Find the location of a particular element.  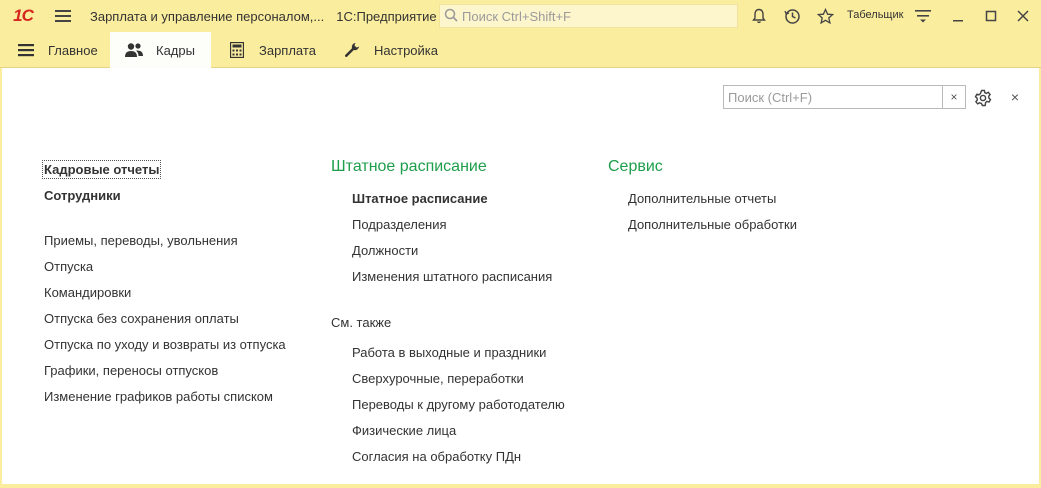

link-pd-consents: Согласия на обработку ПДн is located at coordinates (436, 456).